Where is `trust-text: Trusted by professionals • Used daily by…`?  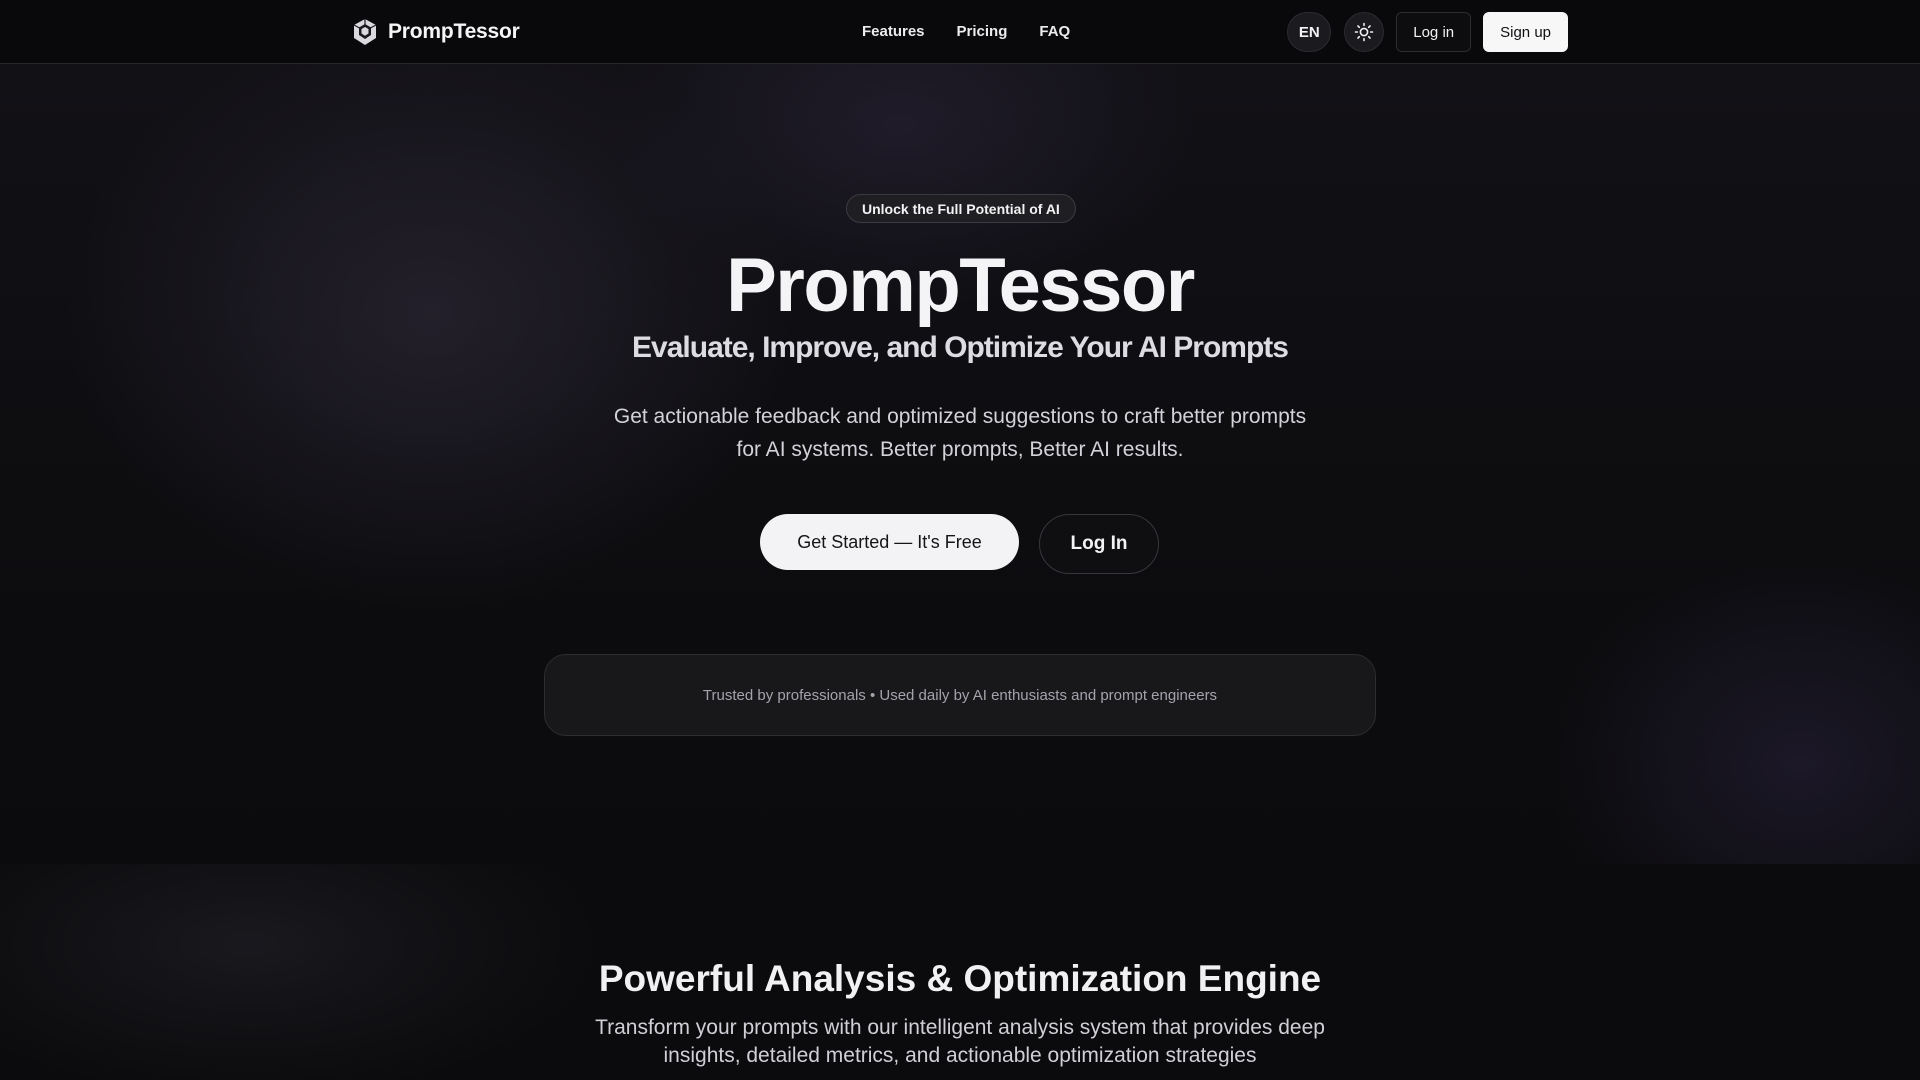 trust-text: Trusted by professionals • Used daily by… is located at coordinates (960, 695).